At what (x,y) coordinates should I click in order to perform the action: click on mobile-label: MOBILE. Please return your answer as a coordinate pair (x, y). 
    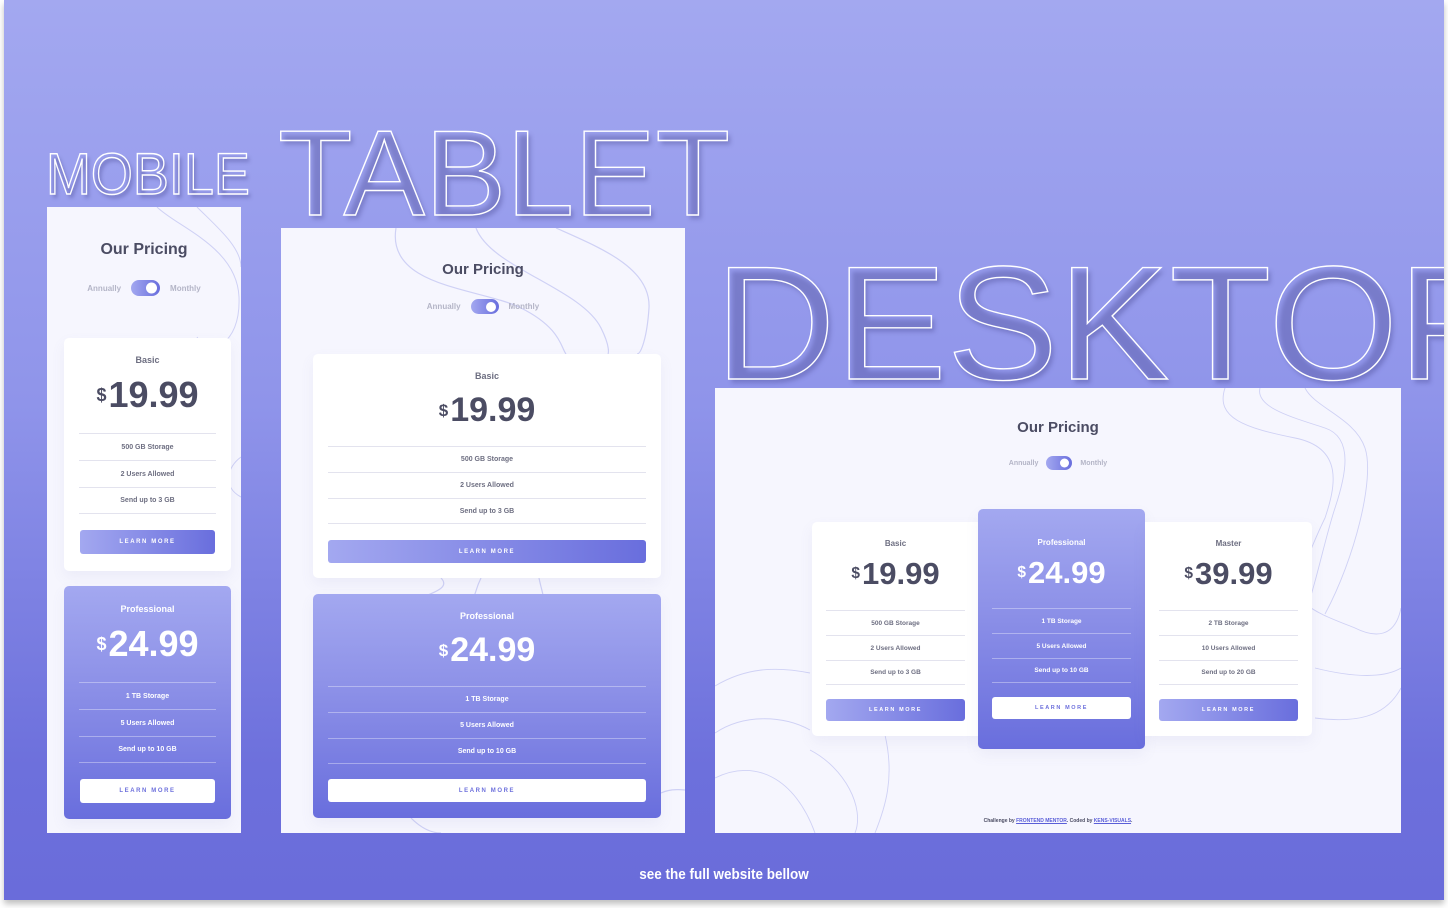
    Looking at the image, I should click on (147, 174).